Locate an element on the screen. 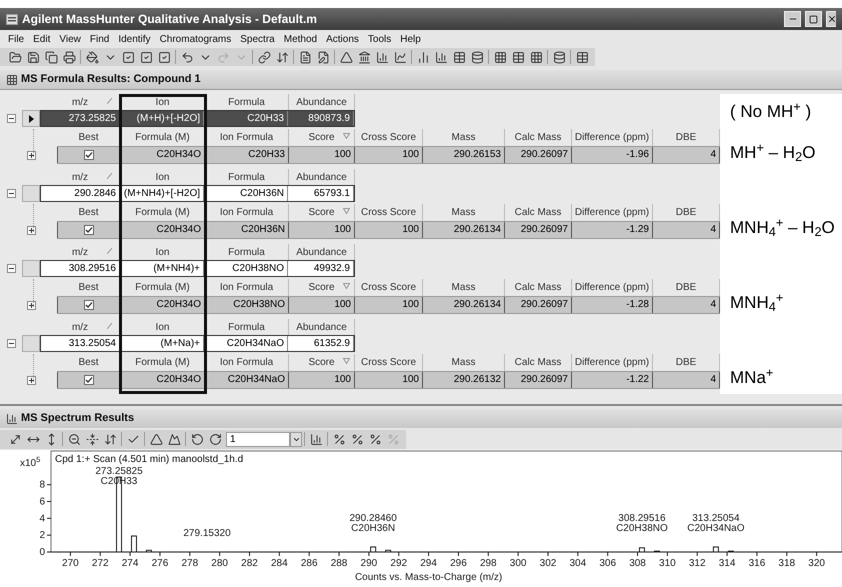 This screenshot has width=842, height=587. tick-label: 288 is located at coordinates (339, 563).